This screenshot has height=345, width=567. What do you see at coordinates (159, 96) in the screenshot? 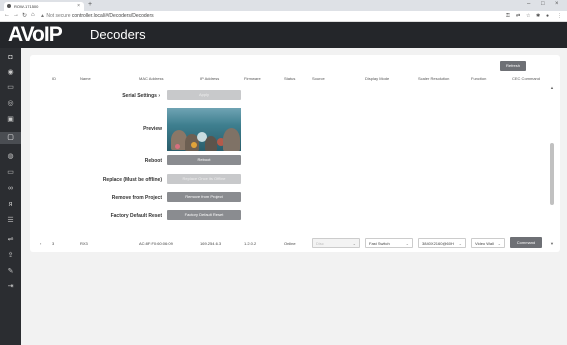
I see `chevron-right-icon: ›` at bounding box center [159, 96].